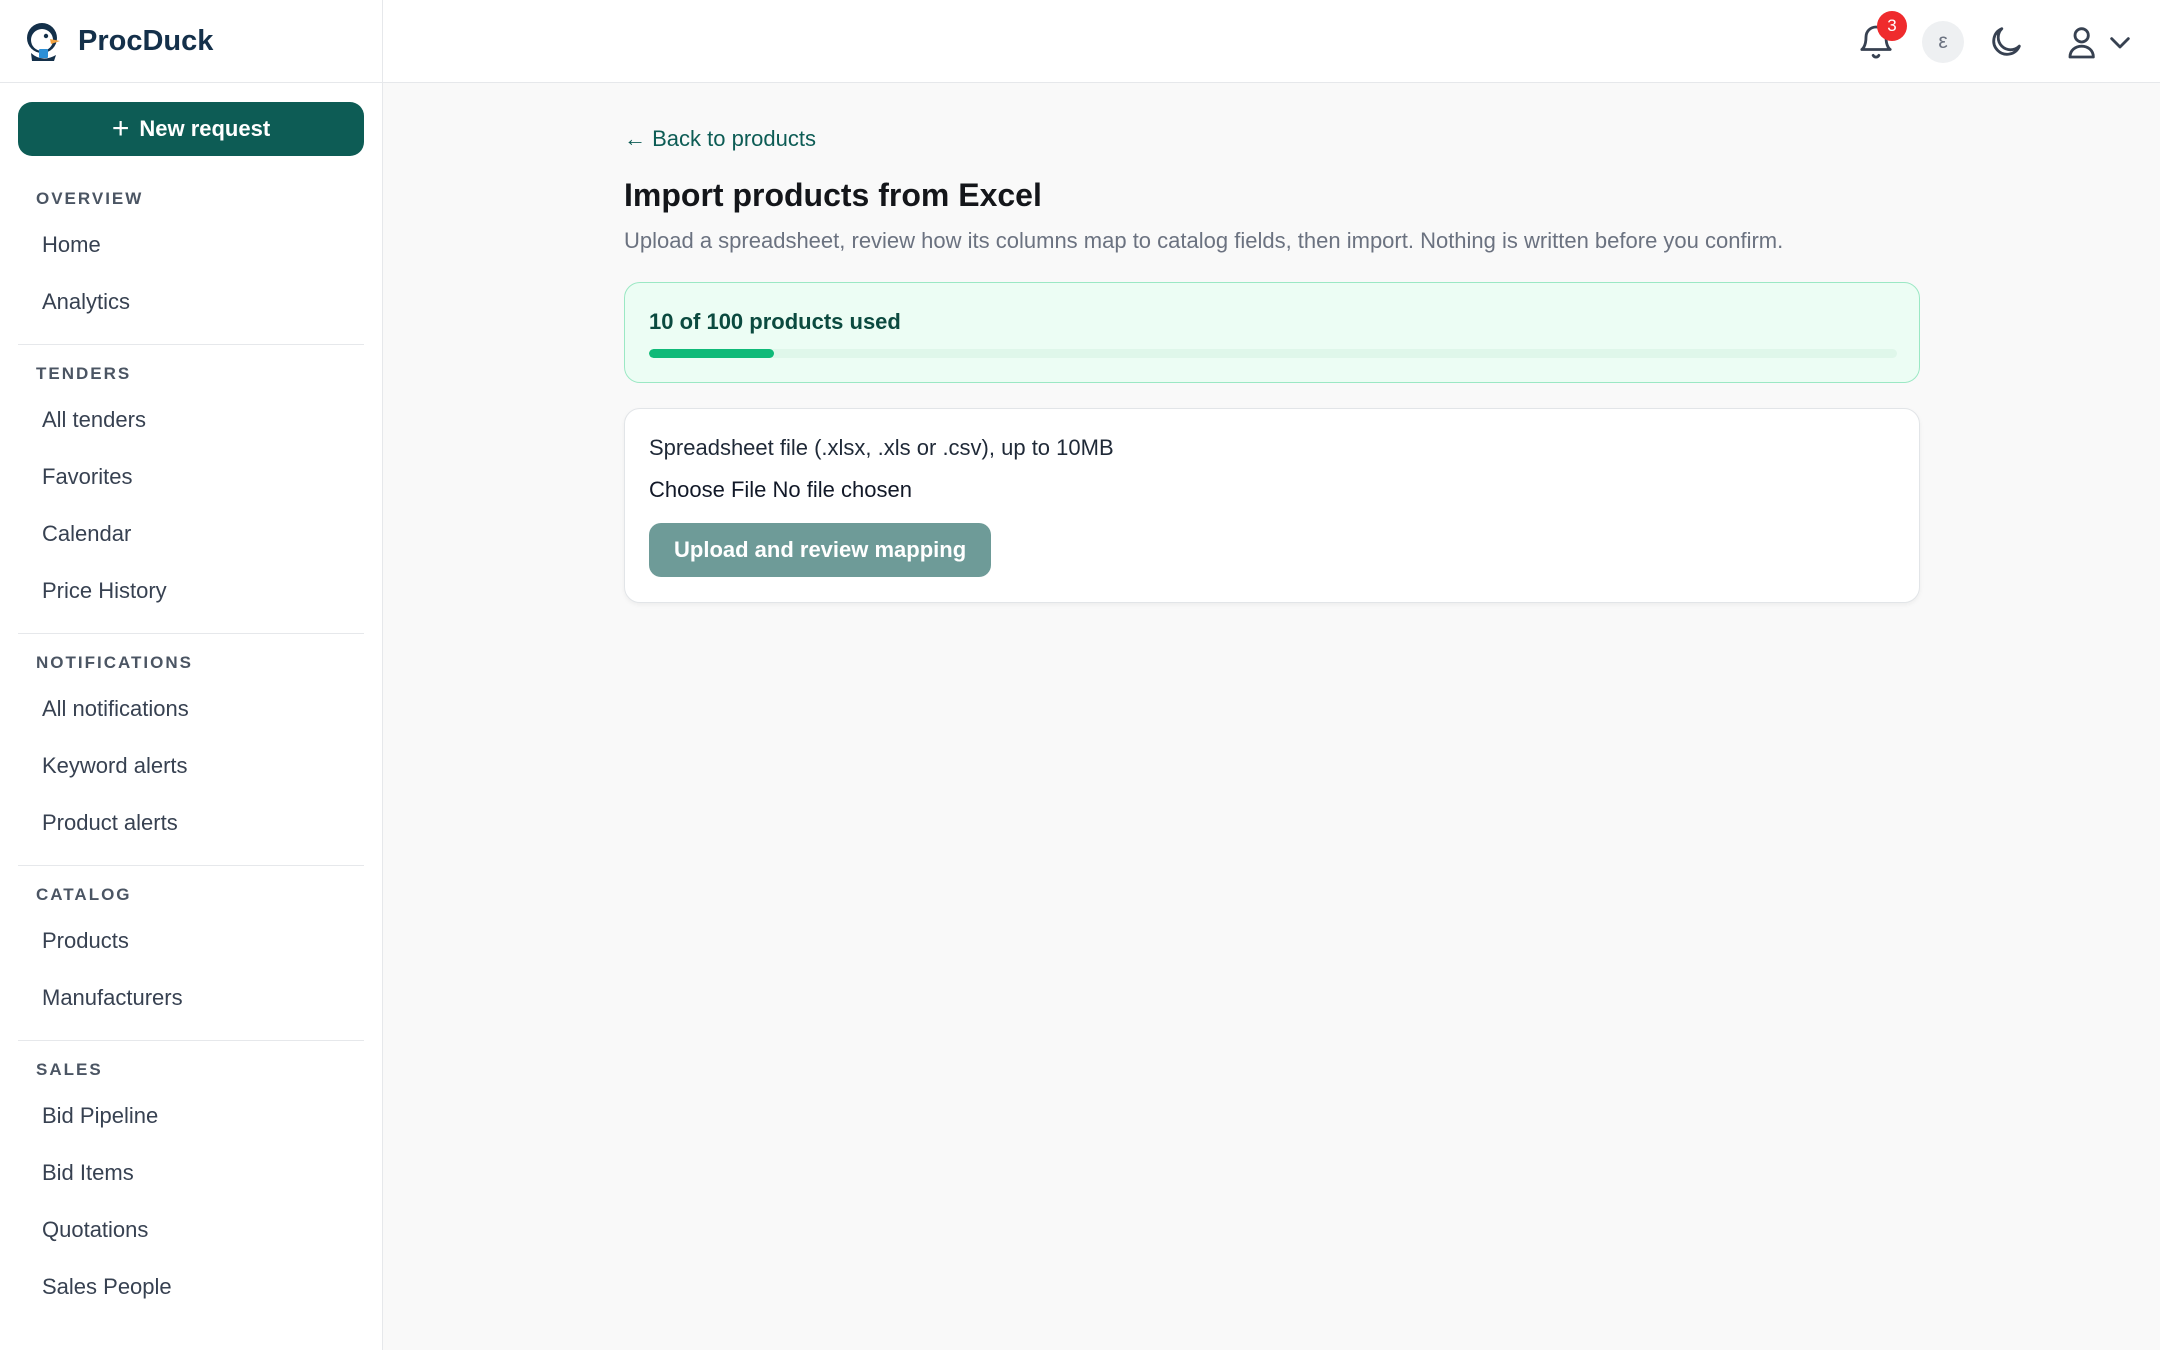 The height and width of the screenshot is (1350, 2160). Describe the element at coordinates (191, 1115) in the screenshot. I see `sidebar-item-bid-pipeline: Bid Pipeline` at that location.